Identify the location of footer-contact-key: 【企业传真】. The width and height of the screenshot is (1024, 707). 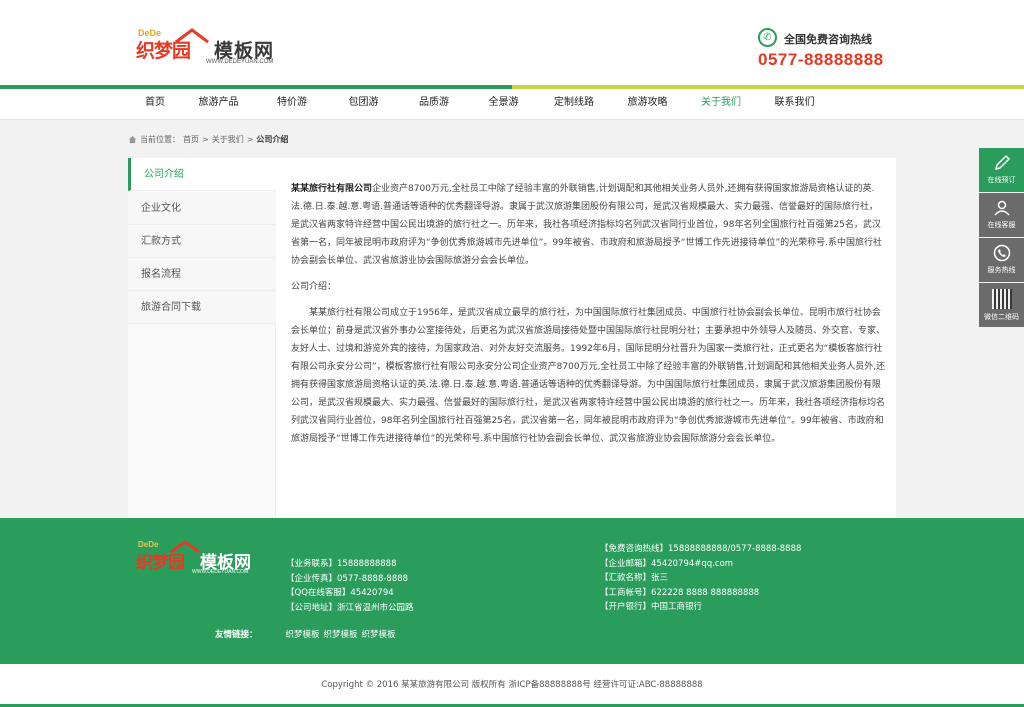
(312, 578).